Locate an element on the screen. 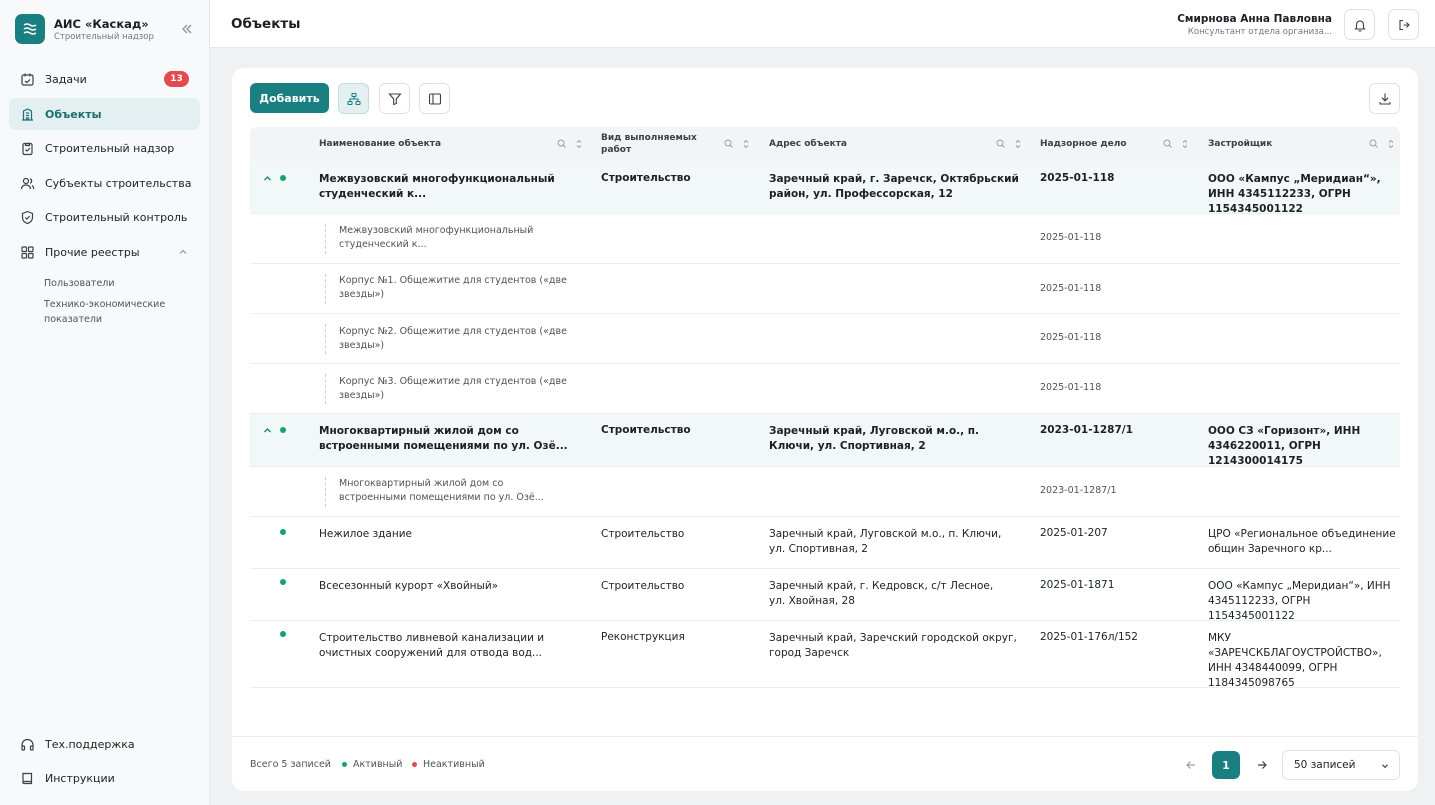 The height and width of the screenshot is (805, 1435). sidebar-panel-icon is located at coordinates (434, 98).